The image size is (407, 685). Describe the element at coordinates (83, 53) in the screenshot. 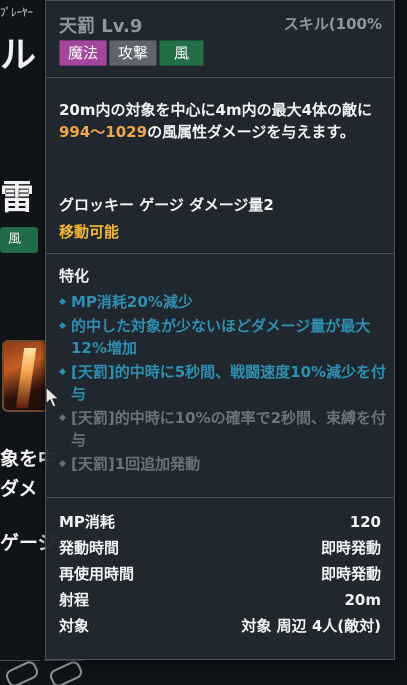

I see `tag-magic: 魔法` at that location.